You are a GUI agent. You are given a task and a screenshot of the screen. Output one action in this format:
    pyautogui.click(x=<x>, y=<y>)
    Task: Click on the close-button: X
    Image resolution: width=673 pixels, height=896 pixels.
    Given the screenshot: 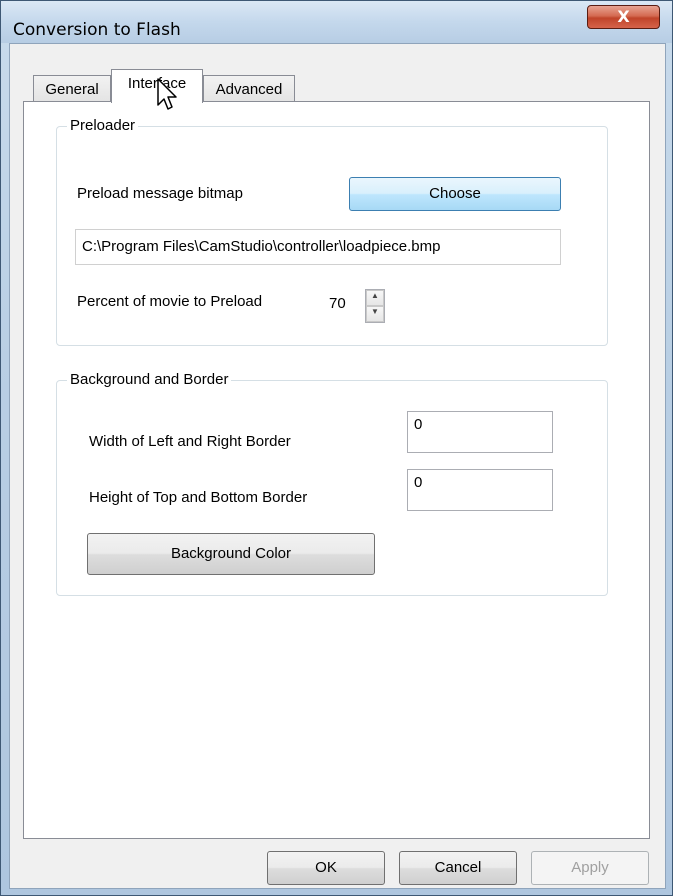 What is the action you would take?
    pyautogui.click(x=623, y=17)
    